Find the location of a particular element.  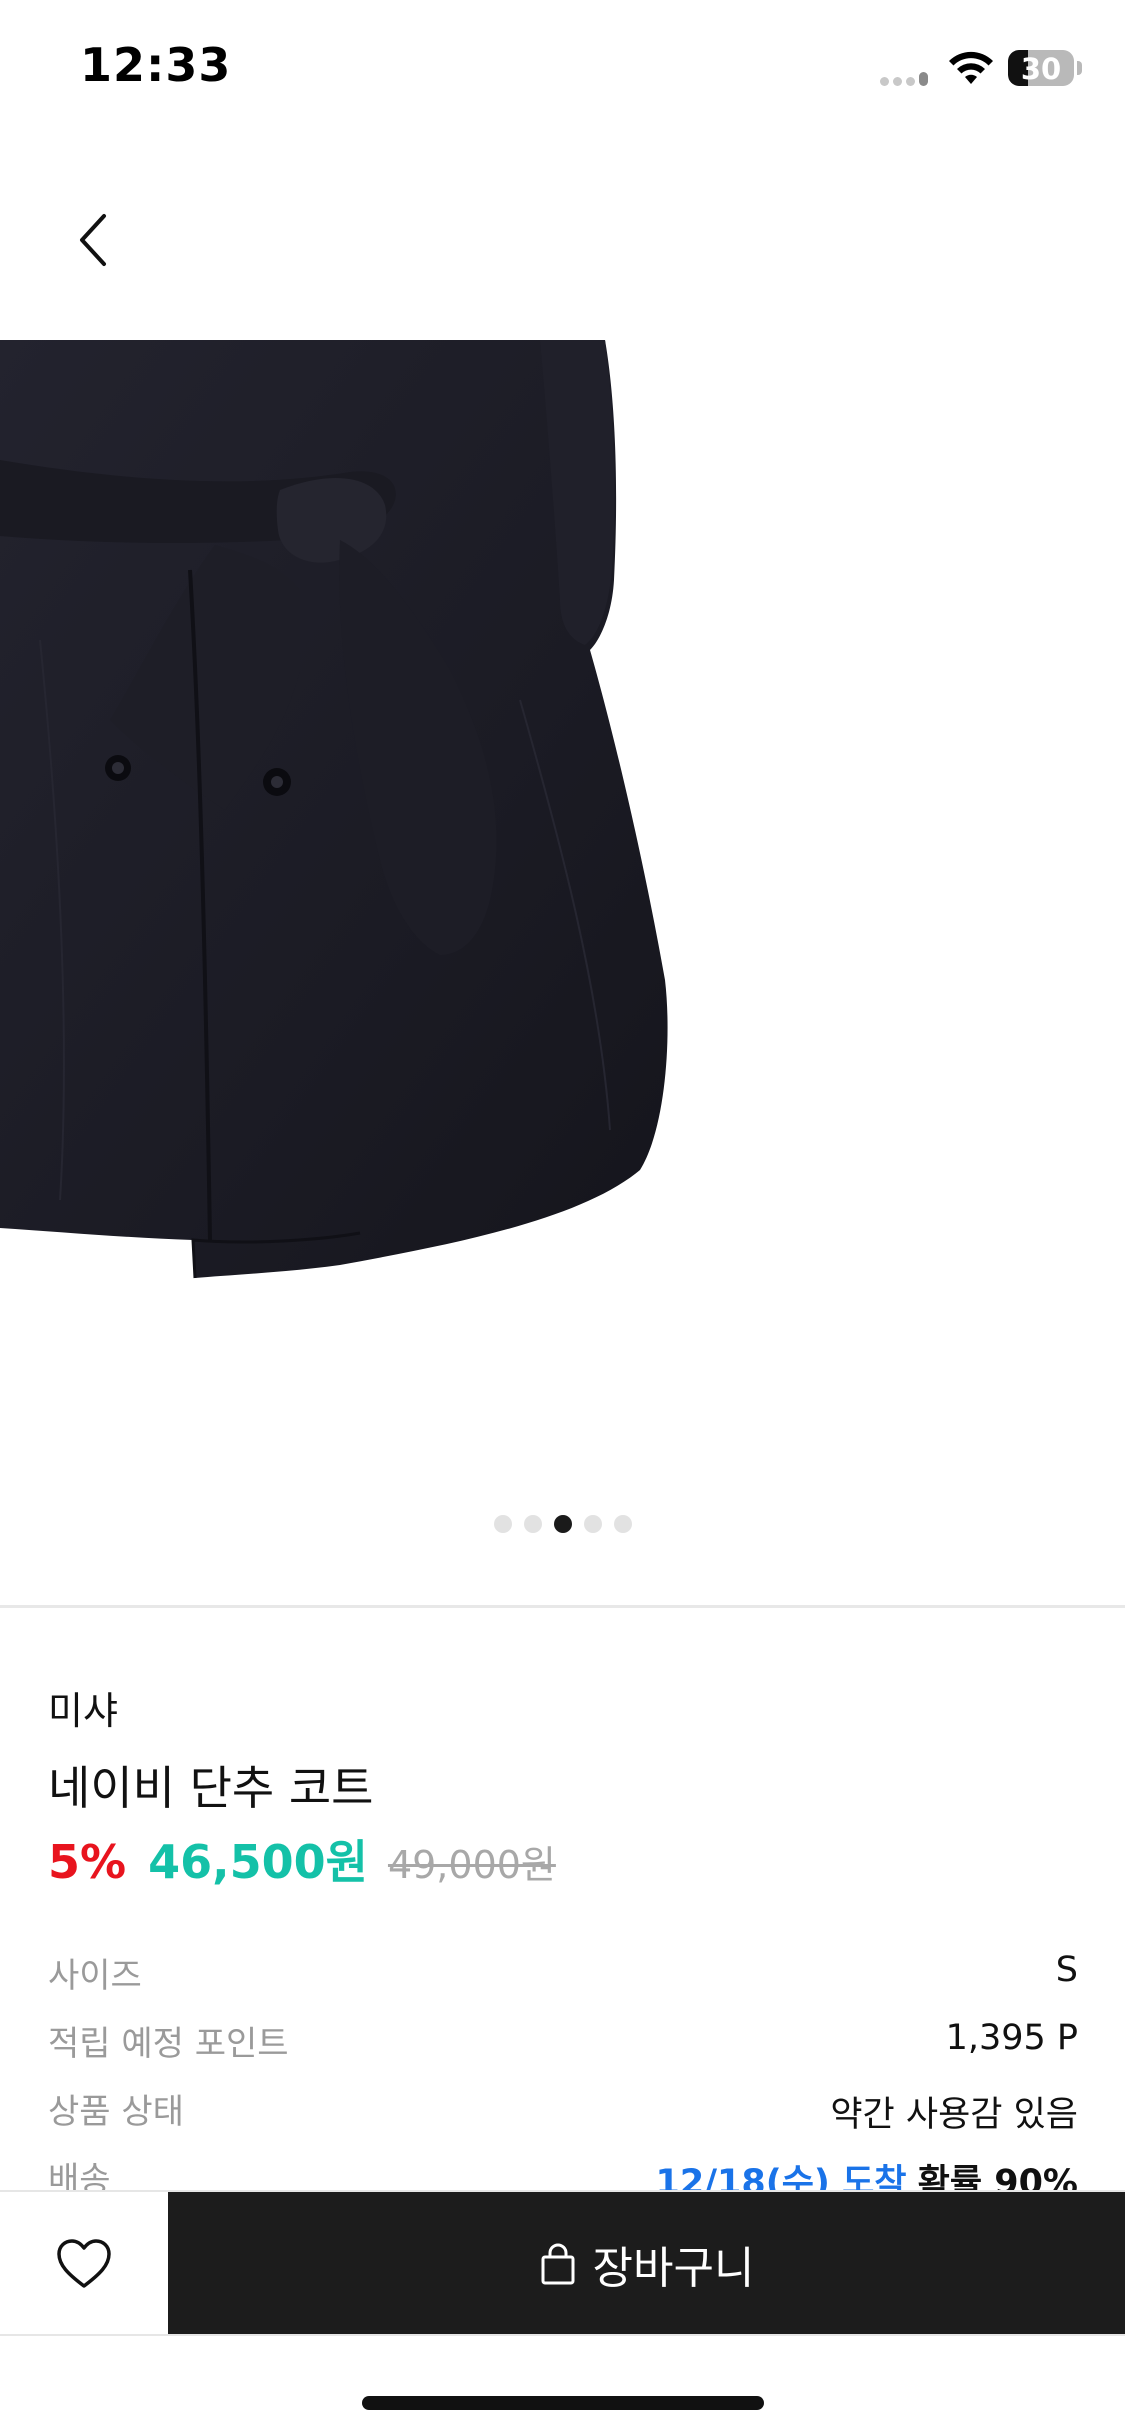

image-pager-dots is located at coordinates (562, 1525).